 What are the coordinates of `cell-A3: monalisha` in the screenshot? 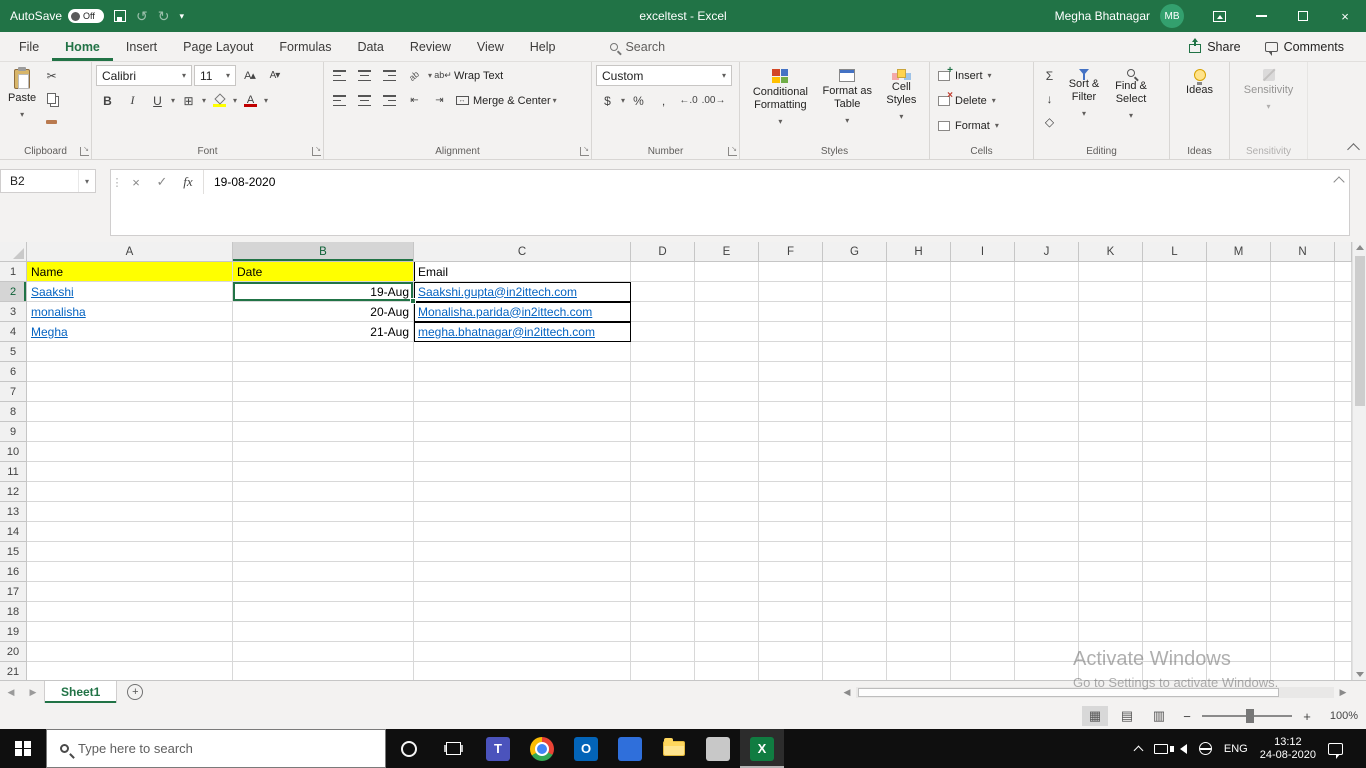 It's located at (130, 312).